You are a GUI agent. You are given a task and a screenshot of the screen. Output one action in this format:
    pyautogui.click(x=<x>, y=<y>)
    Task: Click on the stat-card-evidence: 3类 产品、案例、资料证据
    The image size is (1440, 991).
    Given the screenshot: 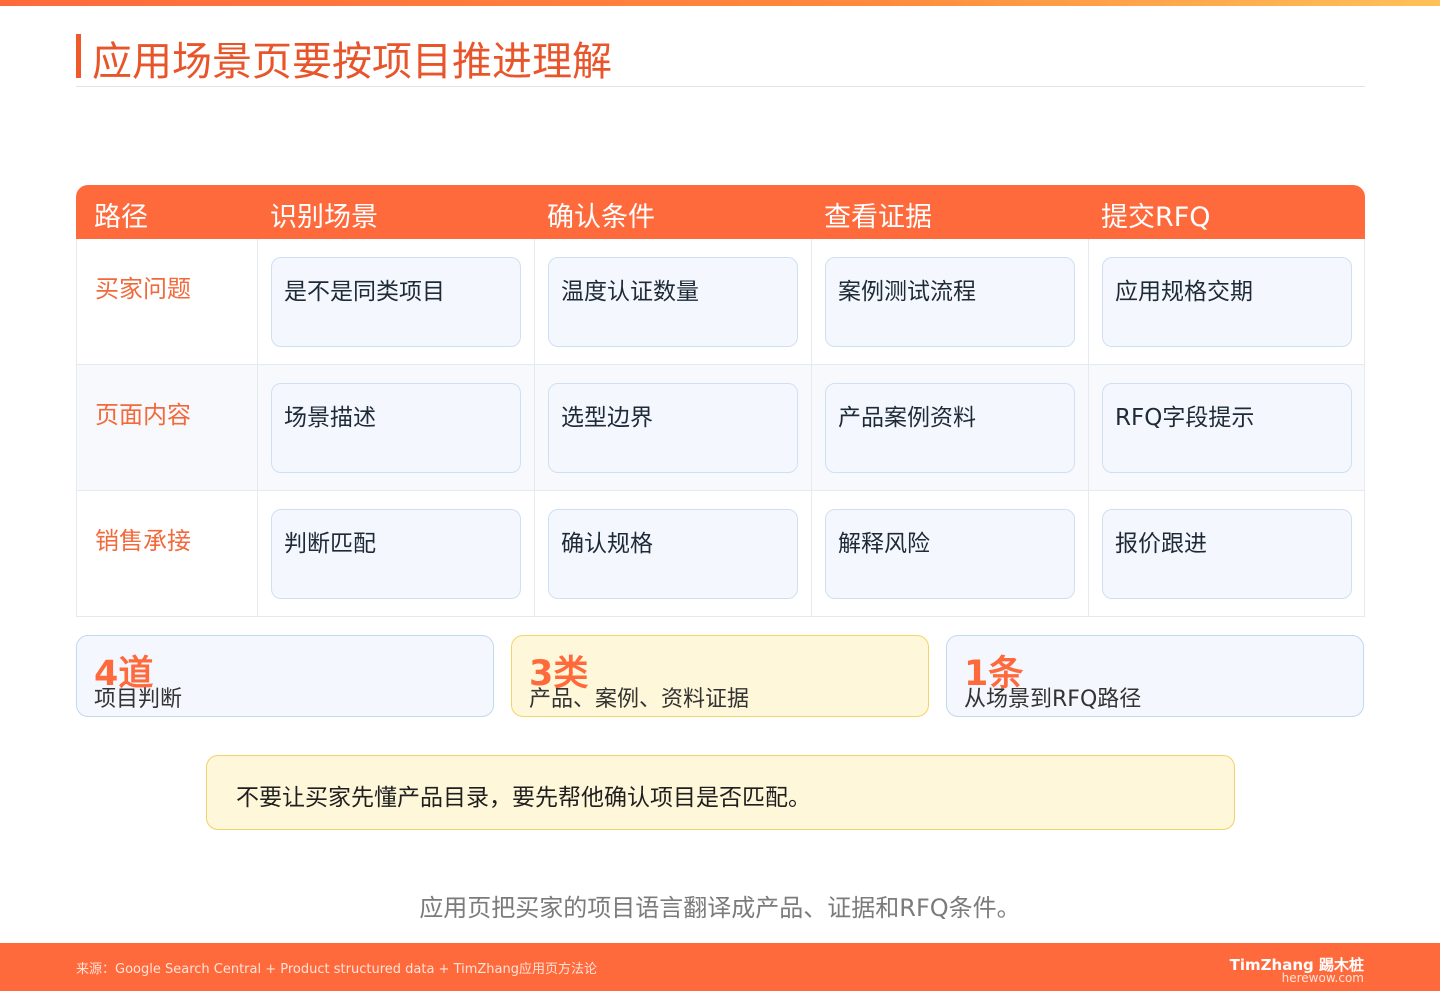 What is the action you would take?
    pyautogui.click(x=720, y=676)
    